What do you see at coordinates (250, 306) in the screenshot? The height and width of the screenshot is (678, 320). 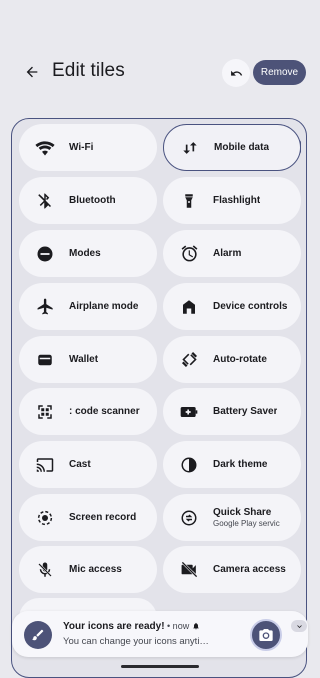 I see `tile-label: Device controls` at bounding box center [250, 306].